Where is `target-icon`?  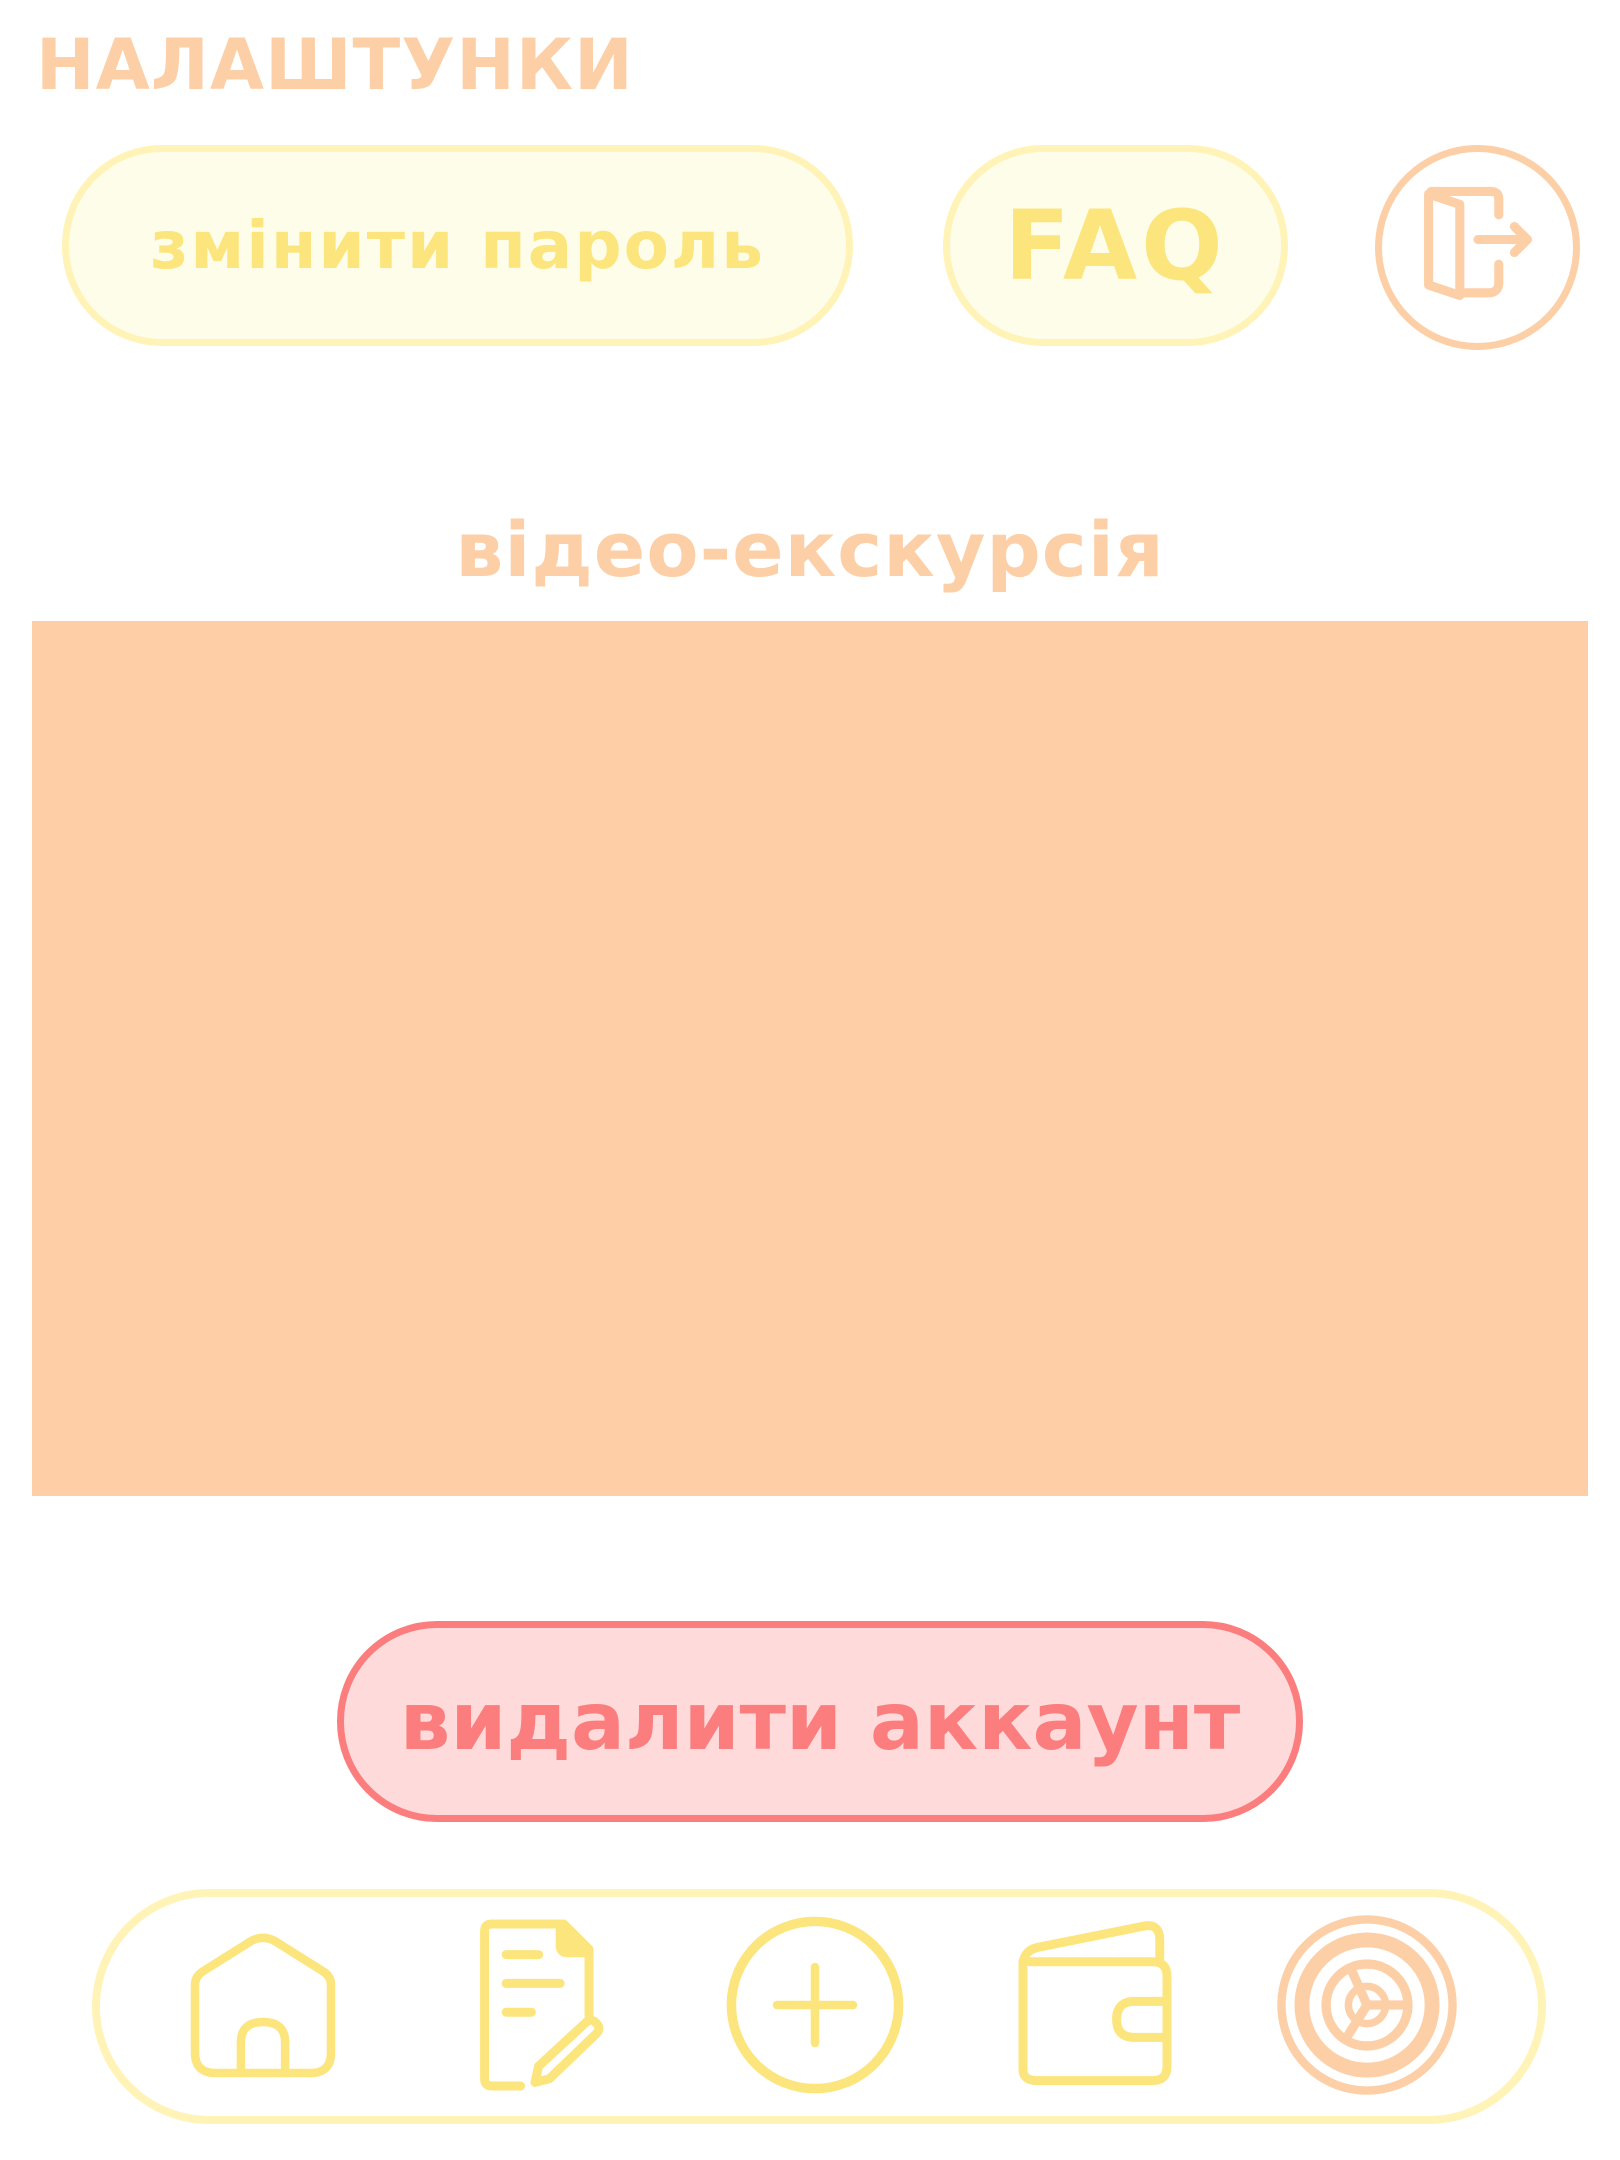 target-icon is located at coordinates (1367, 2005).